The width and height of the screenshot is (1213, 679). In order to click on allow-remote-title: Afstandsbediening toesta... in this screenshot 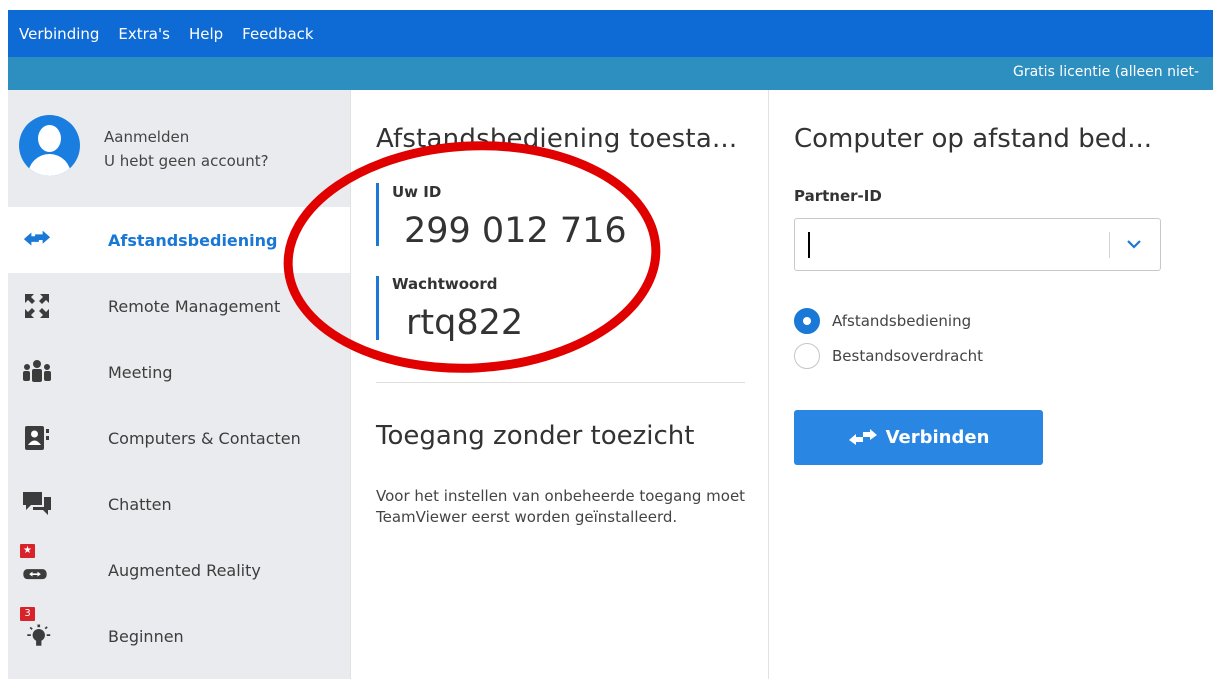, I will do `click(557, 139)`.